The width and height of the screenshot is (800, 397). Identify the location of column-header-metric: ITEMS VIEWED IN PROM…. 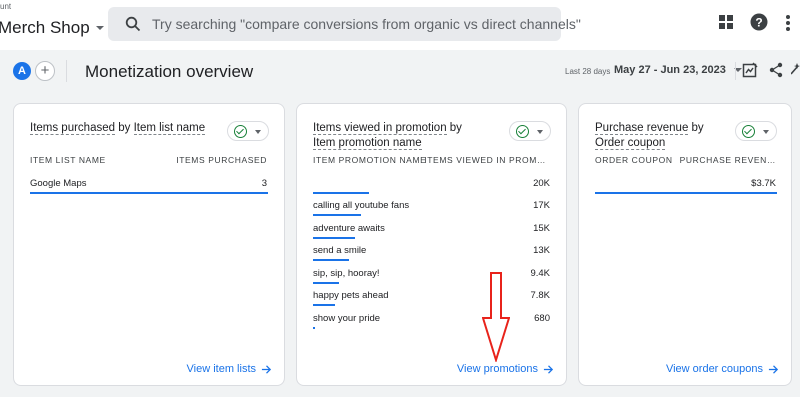
(485, 160).